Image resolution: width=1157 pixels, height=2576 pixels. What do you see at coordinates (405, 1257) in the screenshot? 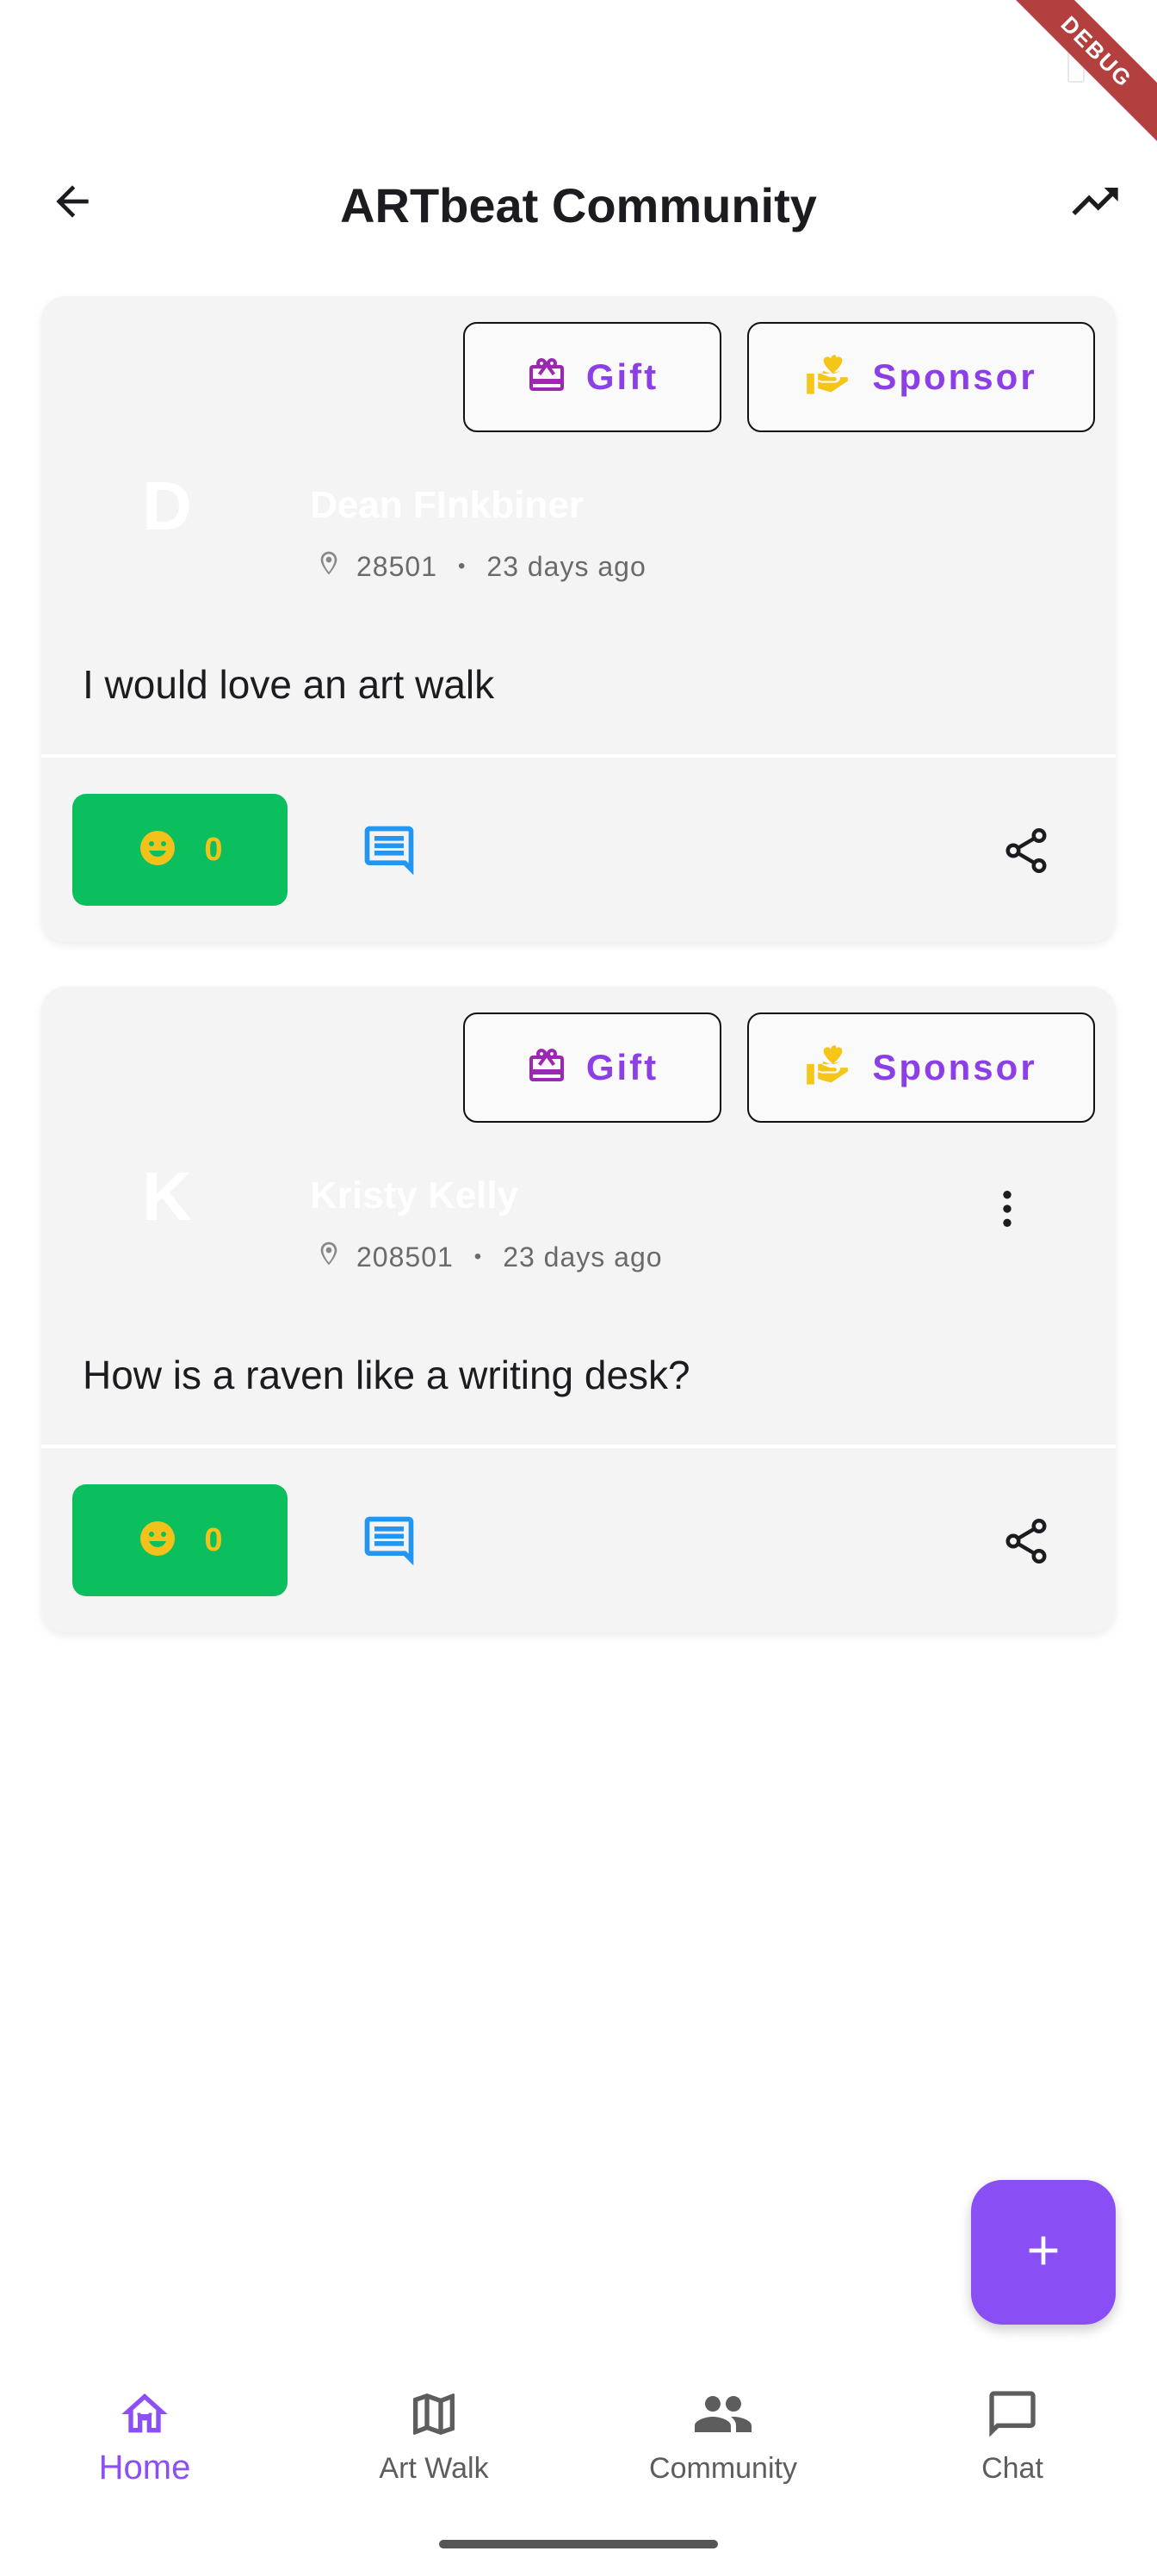
I see `location-text: 208501` at bounding box center [405, 1257].